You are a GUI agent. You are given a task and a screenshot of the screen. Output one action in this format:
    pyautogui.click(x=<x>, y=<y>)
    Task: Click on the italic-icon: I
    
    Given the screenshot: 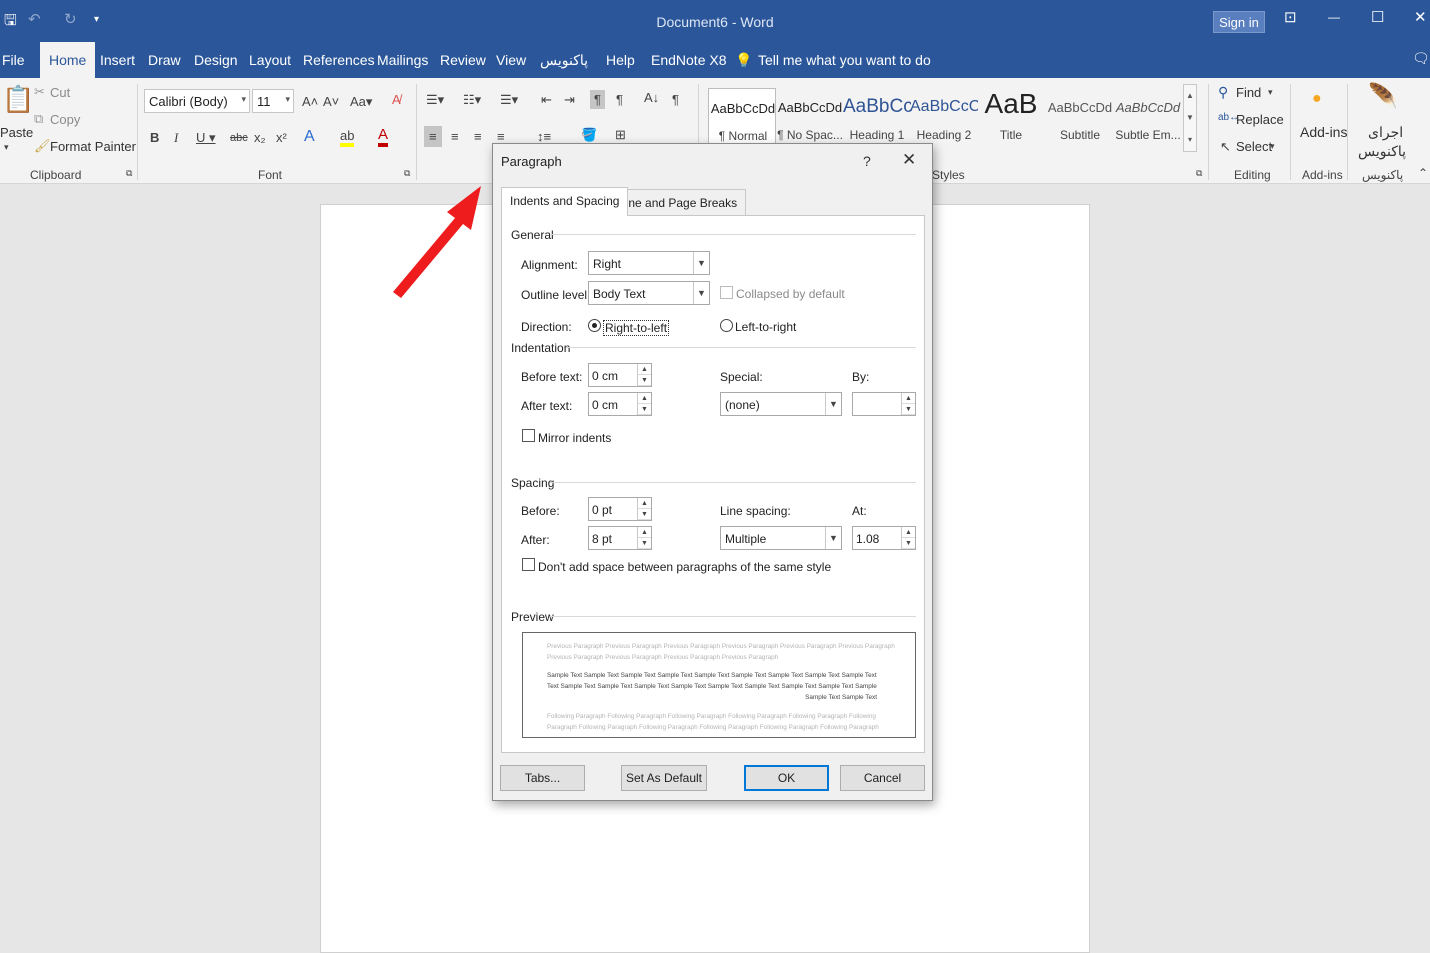 What is the action you would take?
    pyautogui.click(x=176, y=138)
    